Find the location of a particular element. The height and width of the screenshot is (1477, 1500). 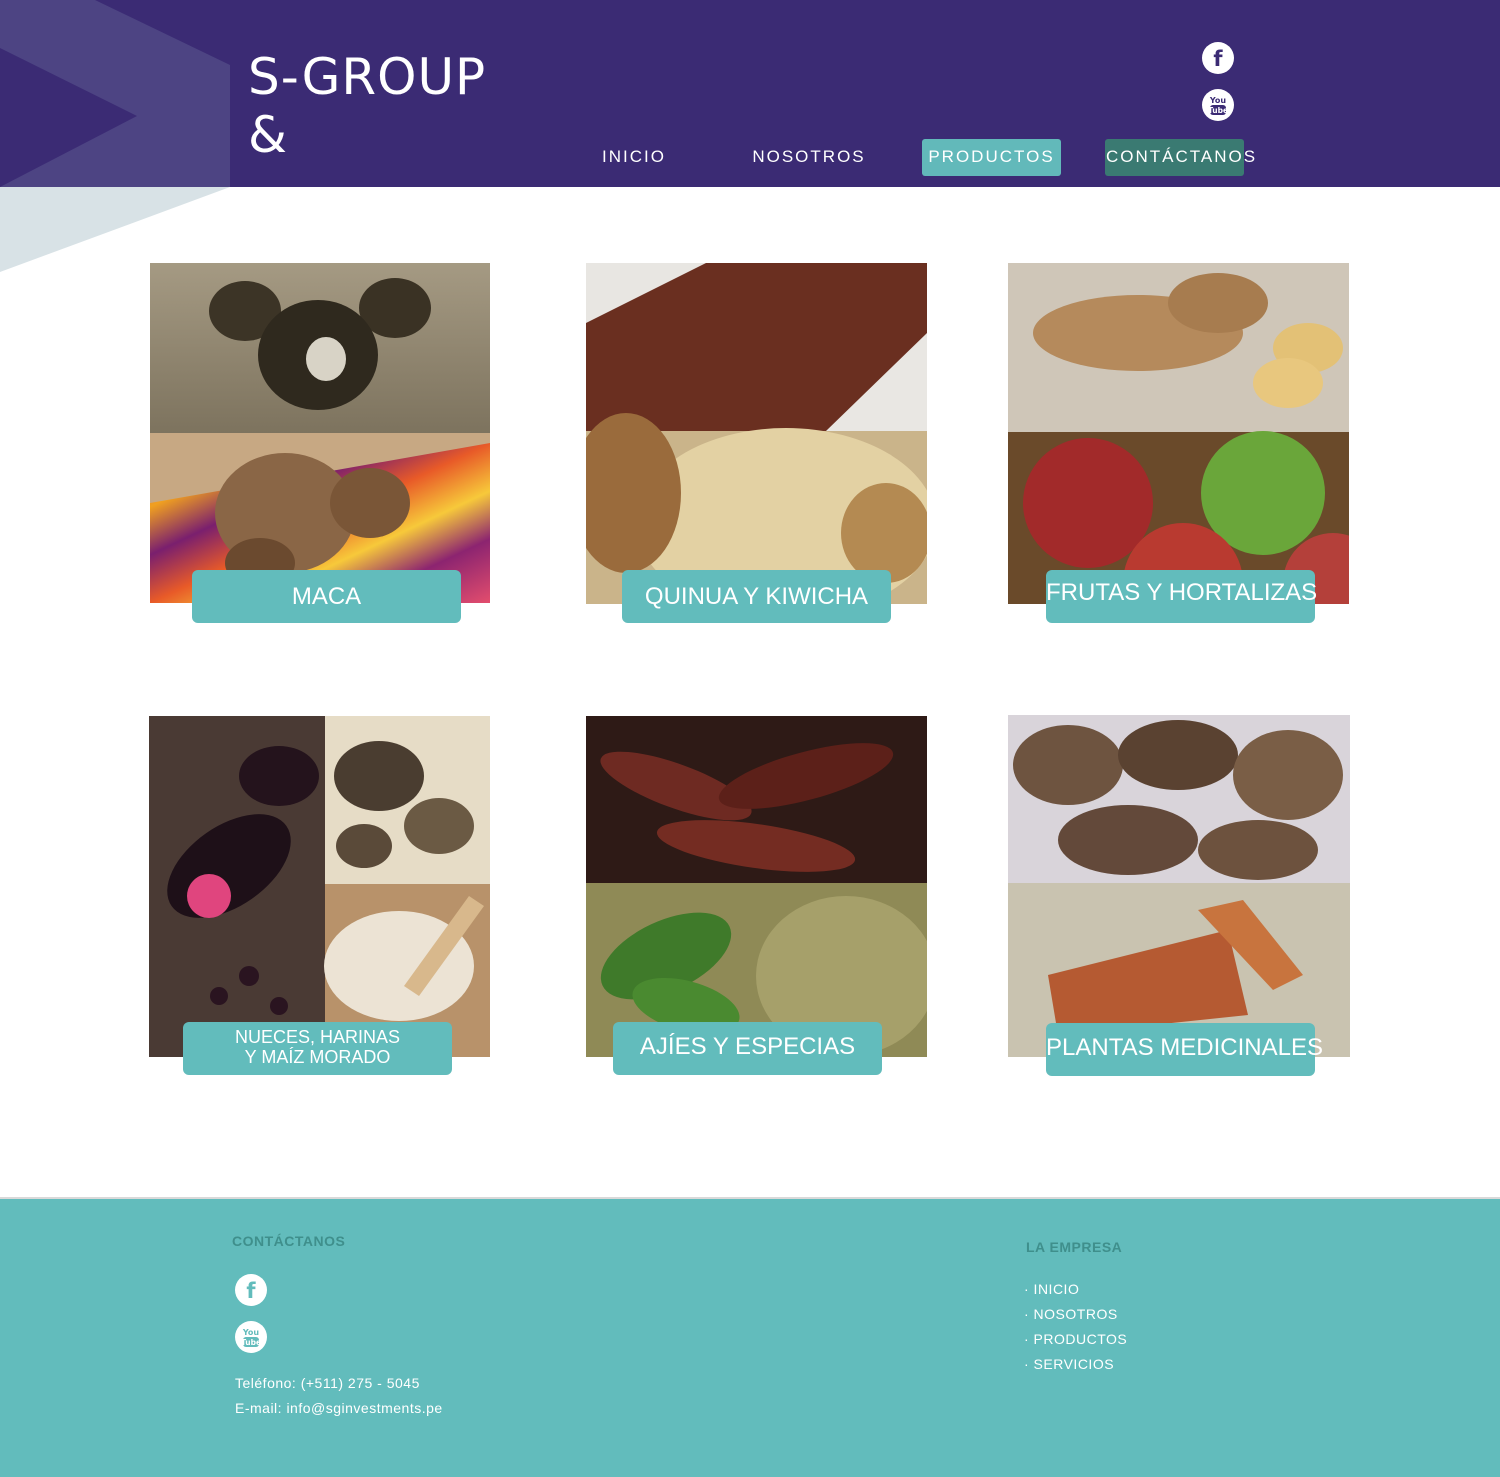

plantas-image is located at coordinates (1179, 886).